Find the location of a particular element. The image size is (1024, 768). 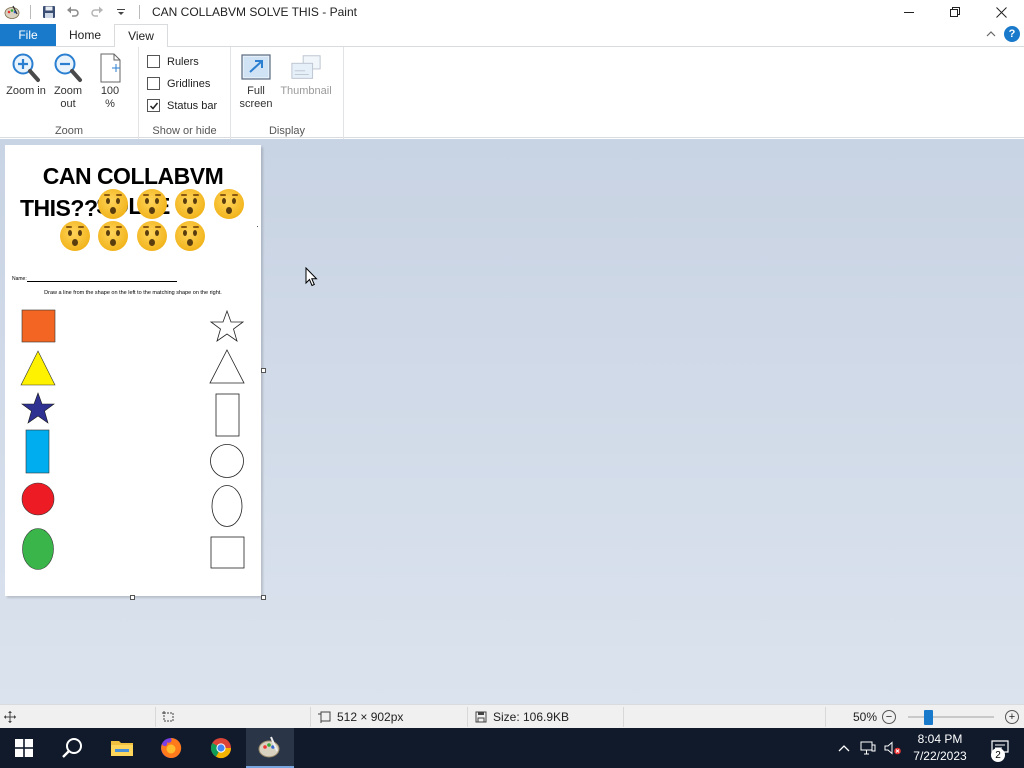

firefox-button is located at coordinates (171, 748).